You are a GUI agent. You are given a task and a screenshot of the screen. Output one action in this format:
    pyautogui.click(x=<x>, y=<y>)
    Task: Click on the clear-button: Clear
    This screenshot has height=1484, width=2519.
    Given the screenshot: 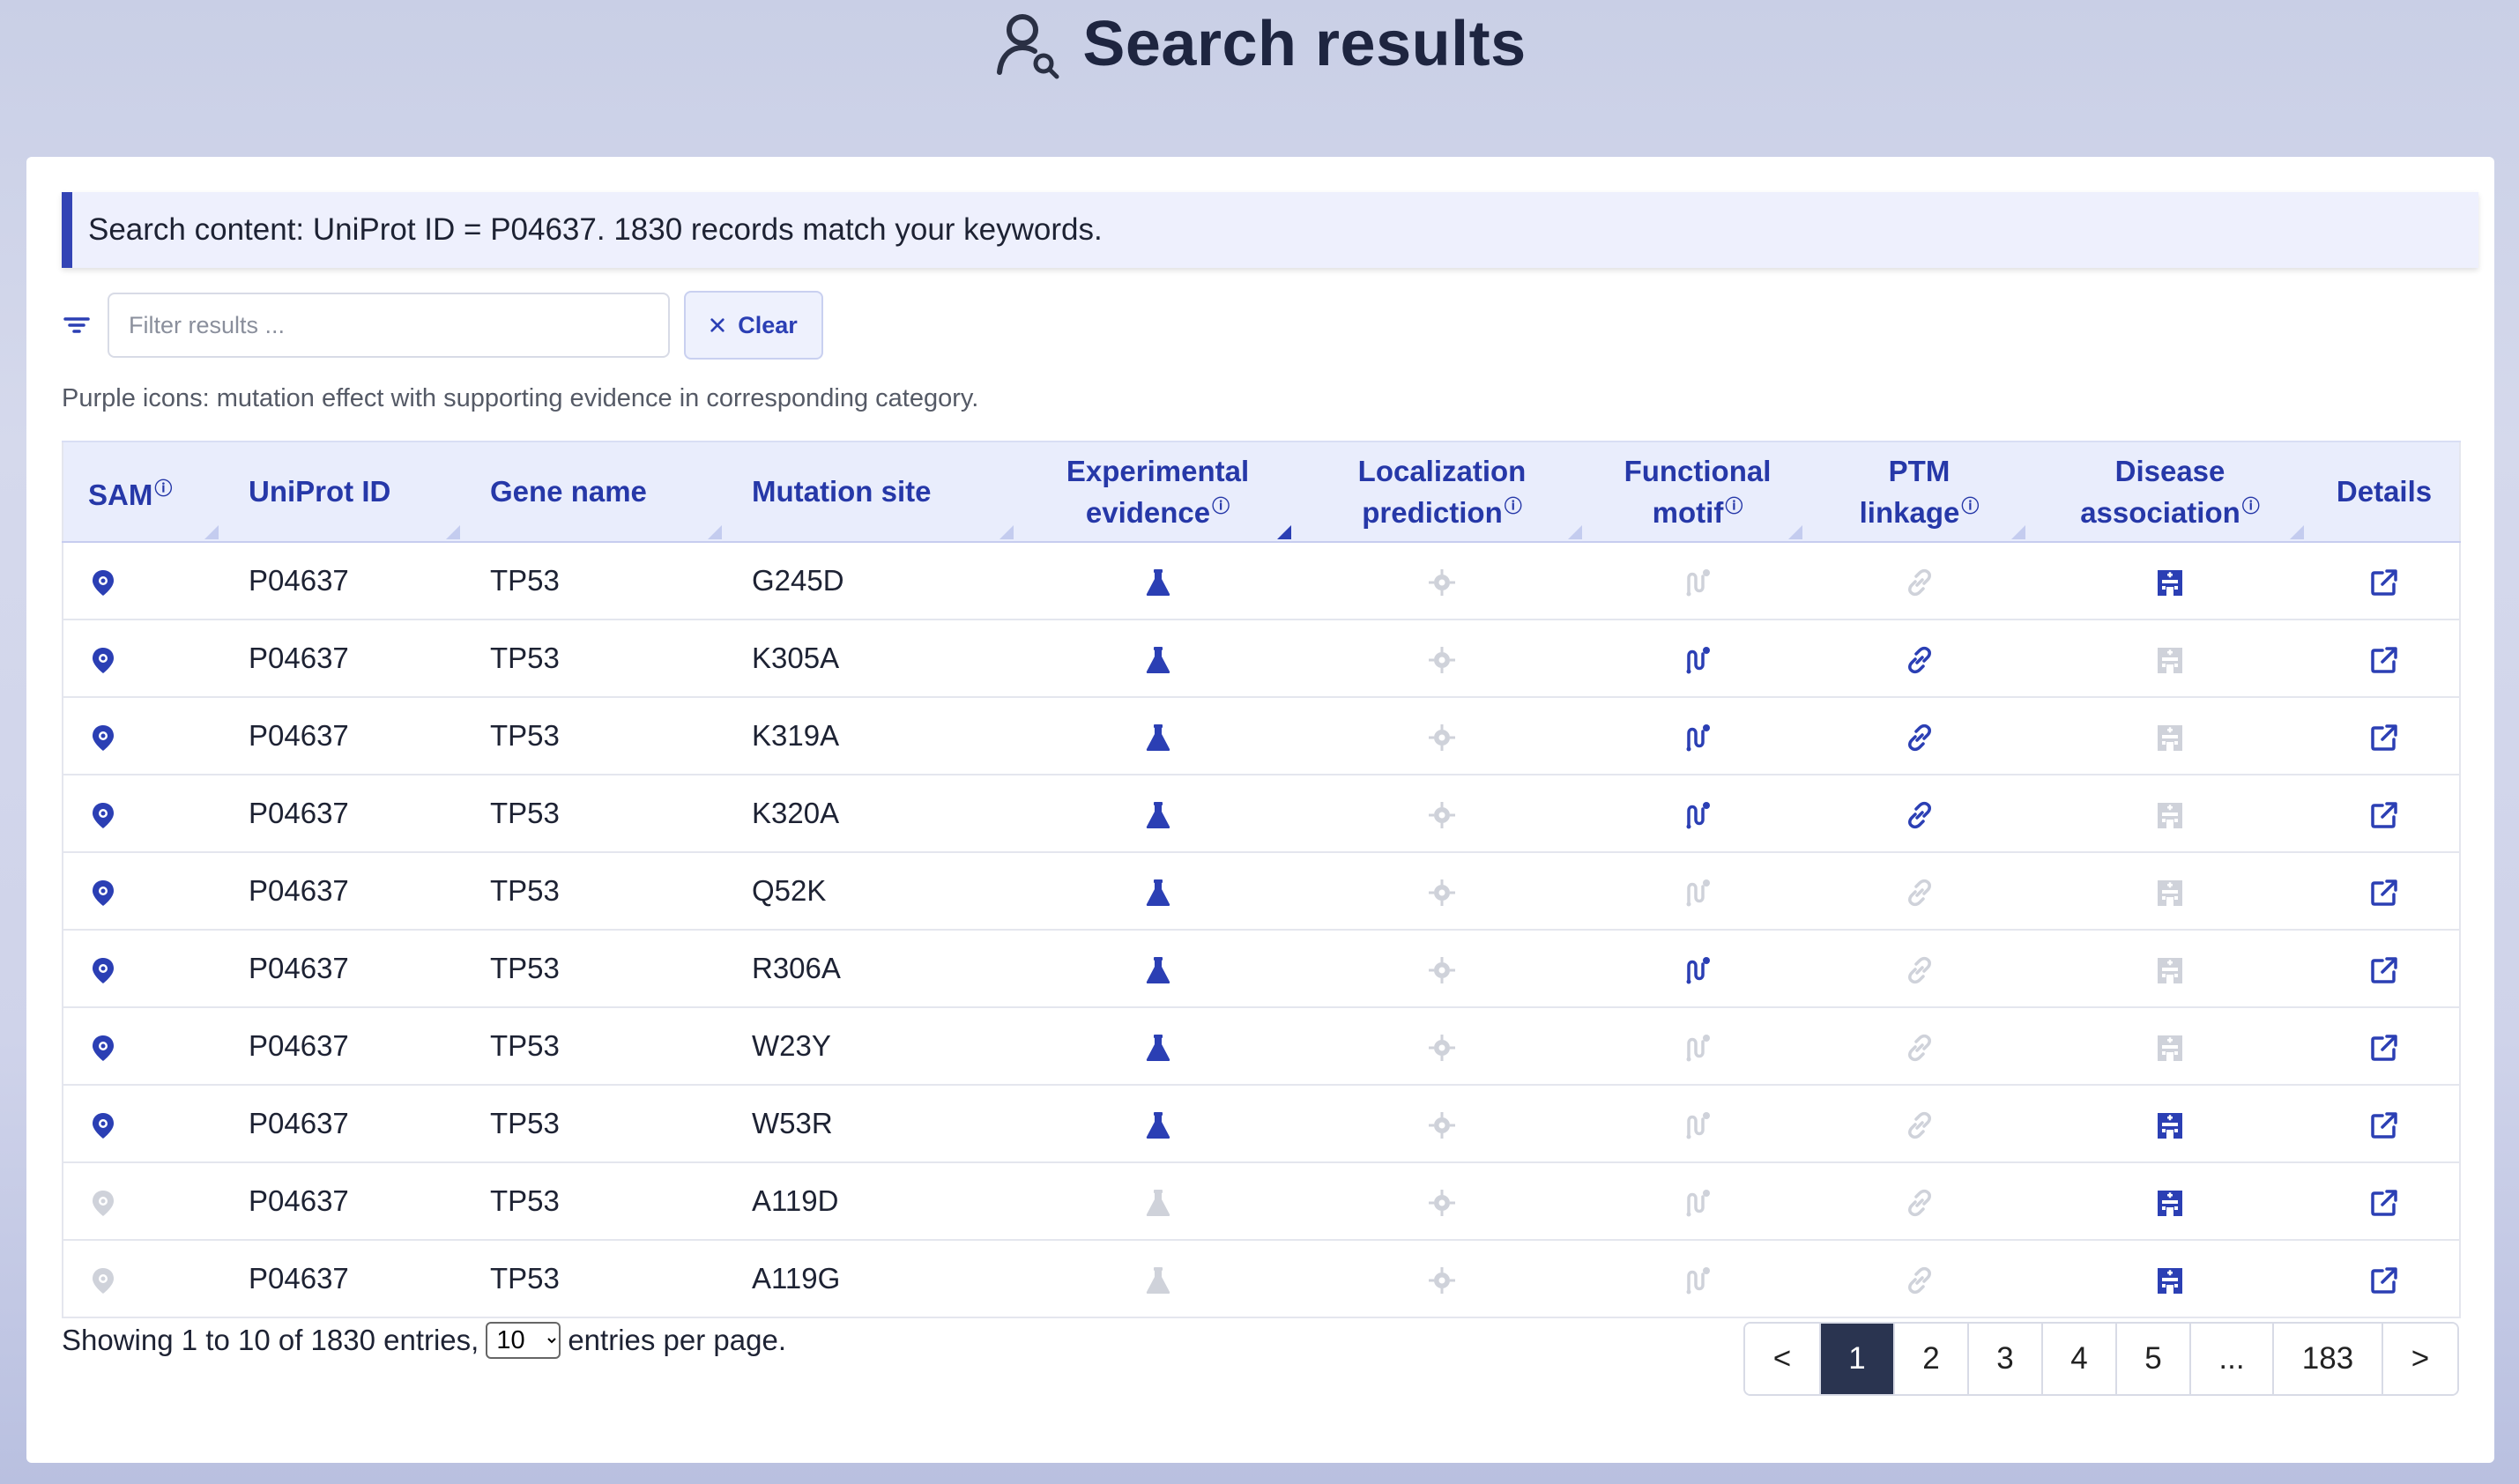 What is the action you would take?
    pyautogui.click(x=753, y=325)
    